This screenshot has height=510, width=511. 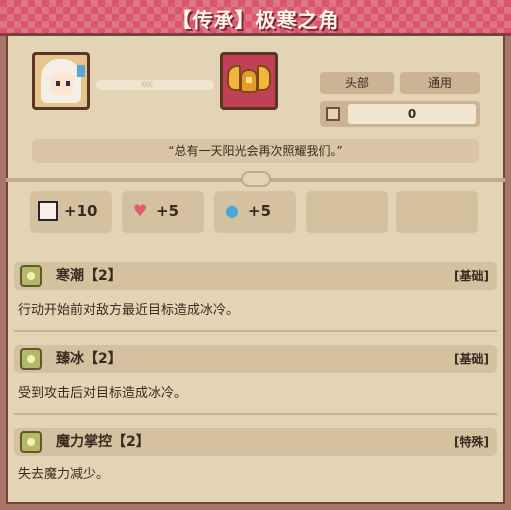 I want to click on skill-tag: [特殊], so click(x=471, y=442).